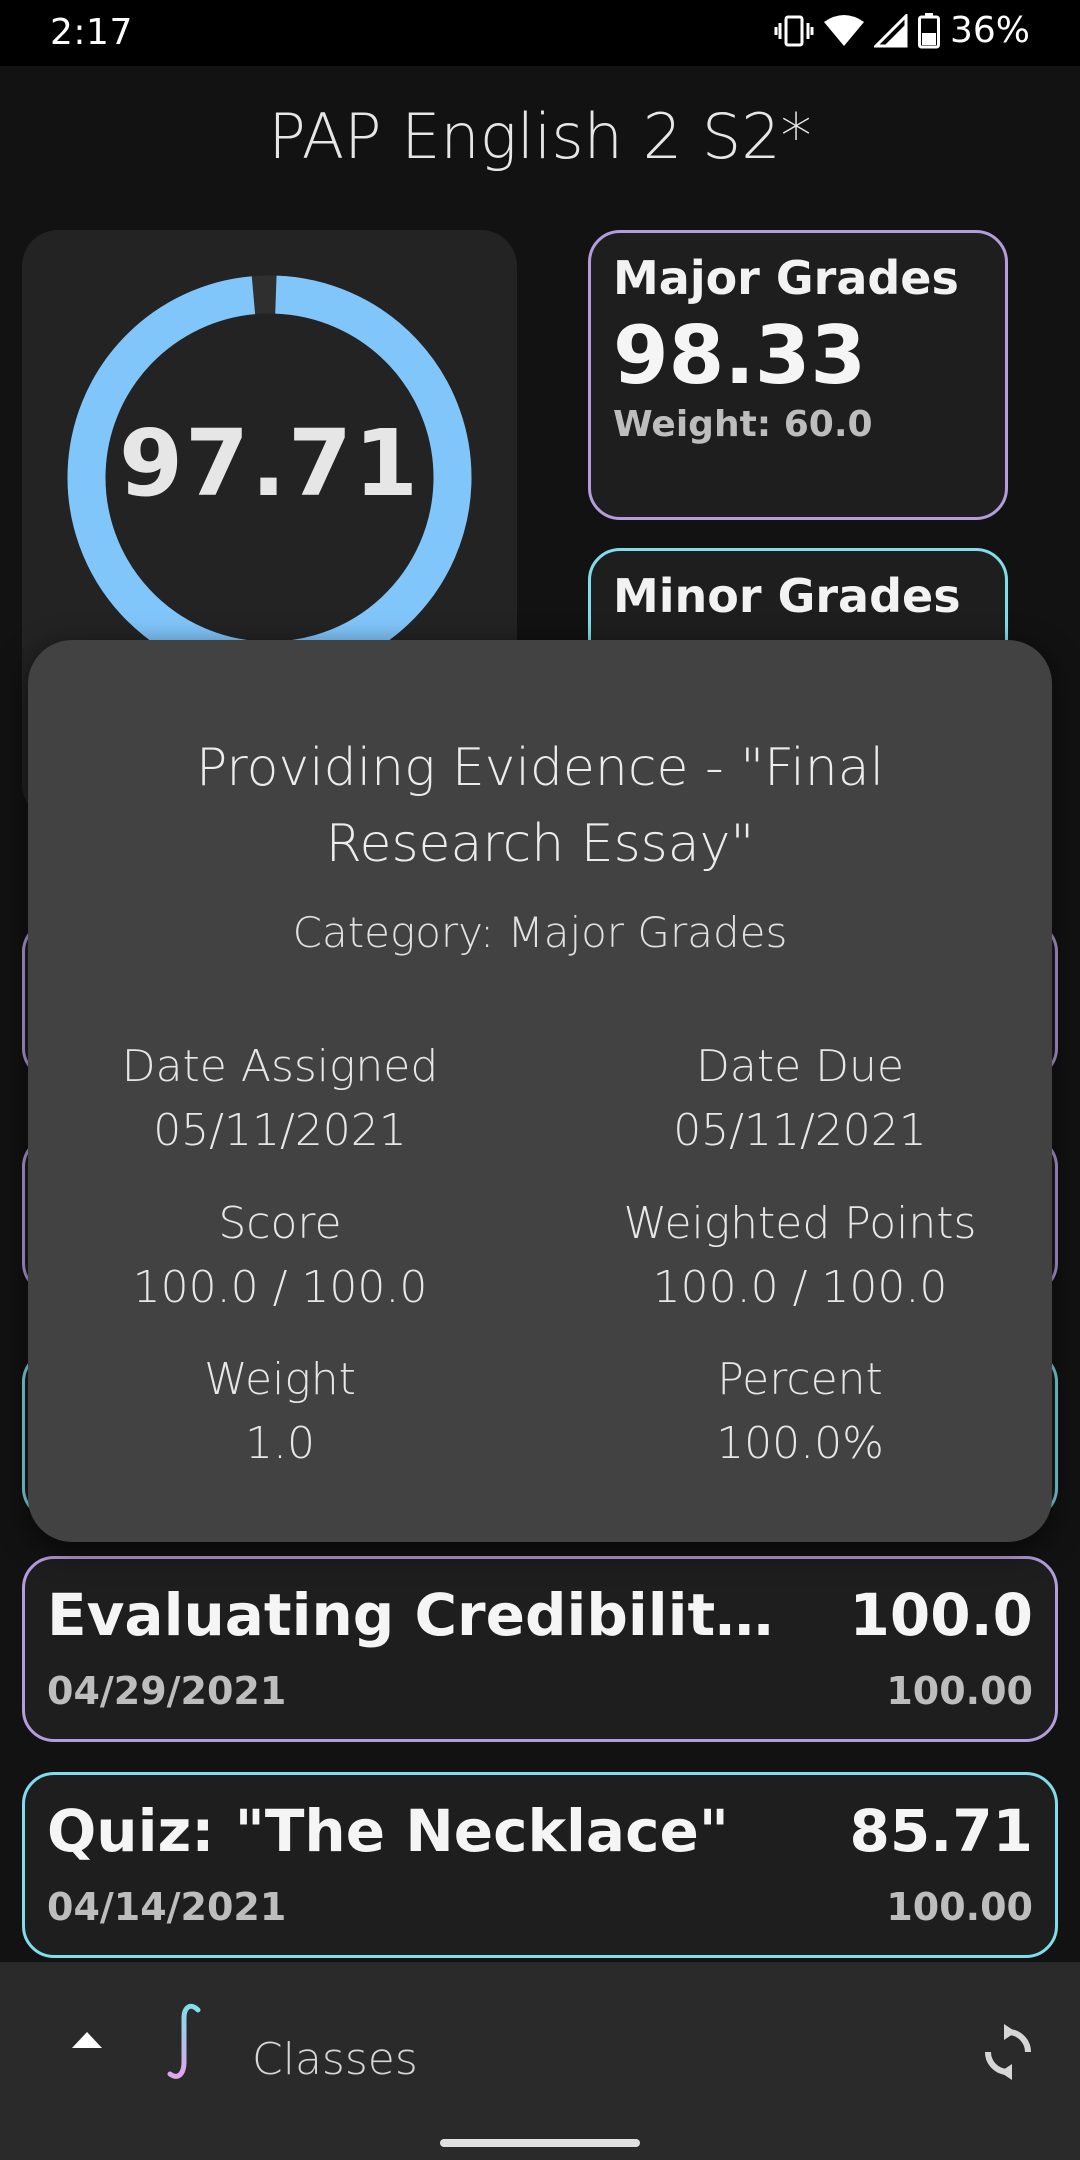 Image resolution: width=1080 pixels, height=2160 pixels. What do you see at coordinates (800, 1256) in the screenshot?
I see `detail-weighted-points: Weighted Points 100.0 / 100.0` at bounding box center [800, 1256].